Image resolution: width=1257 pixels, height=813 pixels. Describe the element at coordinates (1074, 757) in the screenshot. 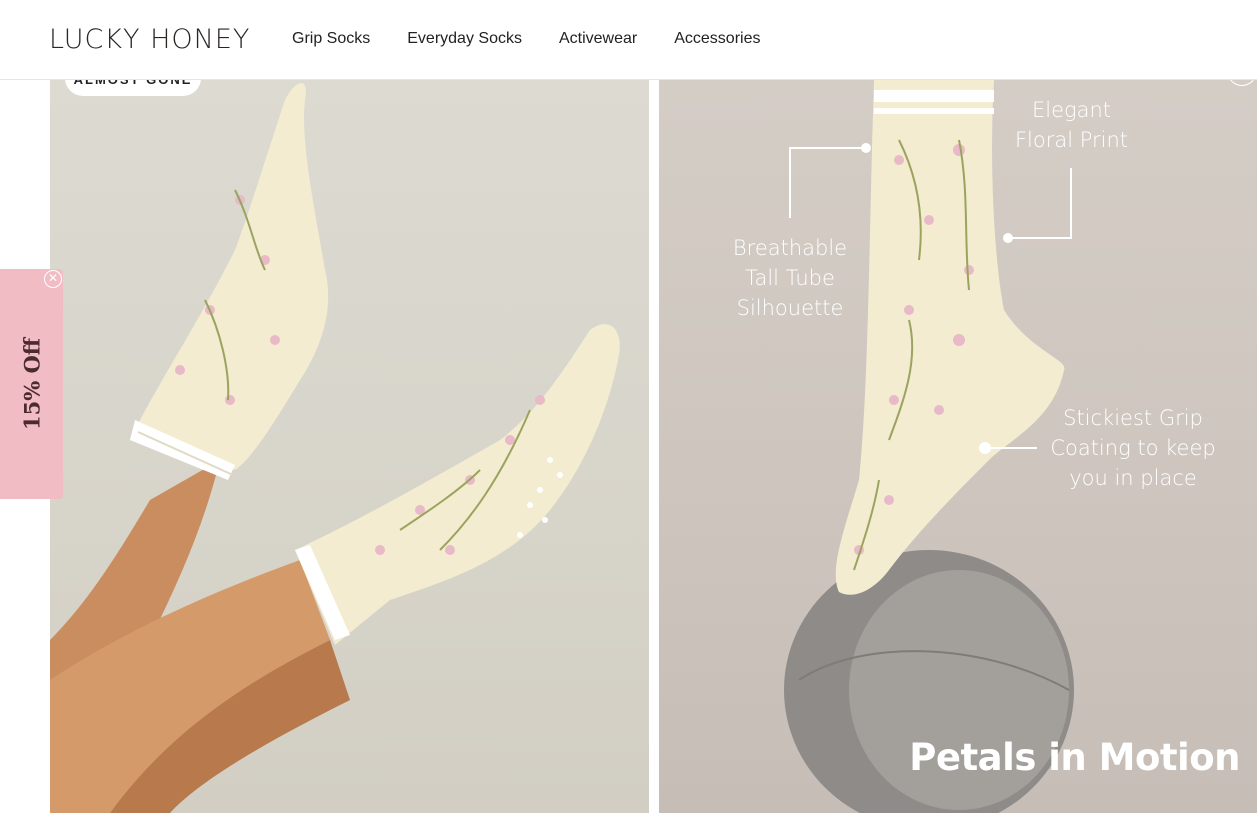

I see `hero-headline: Petals in Motion` at that location.